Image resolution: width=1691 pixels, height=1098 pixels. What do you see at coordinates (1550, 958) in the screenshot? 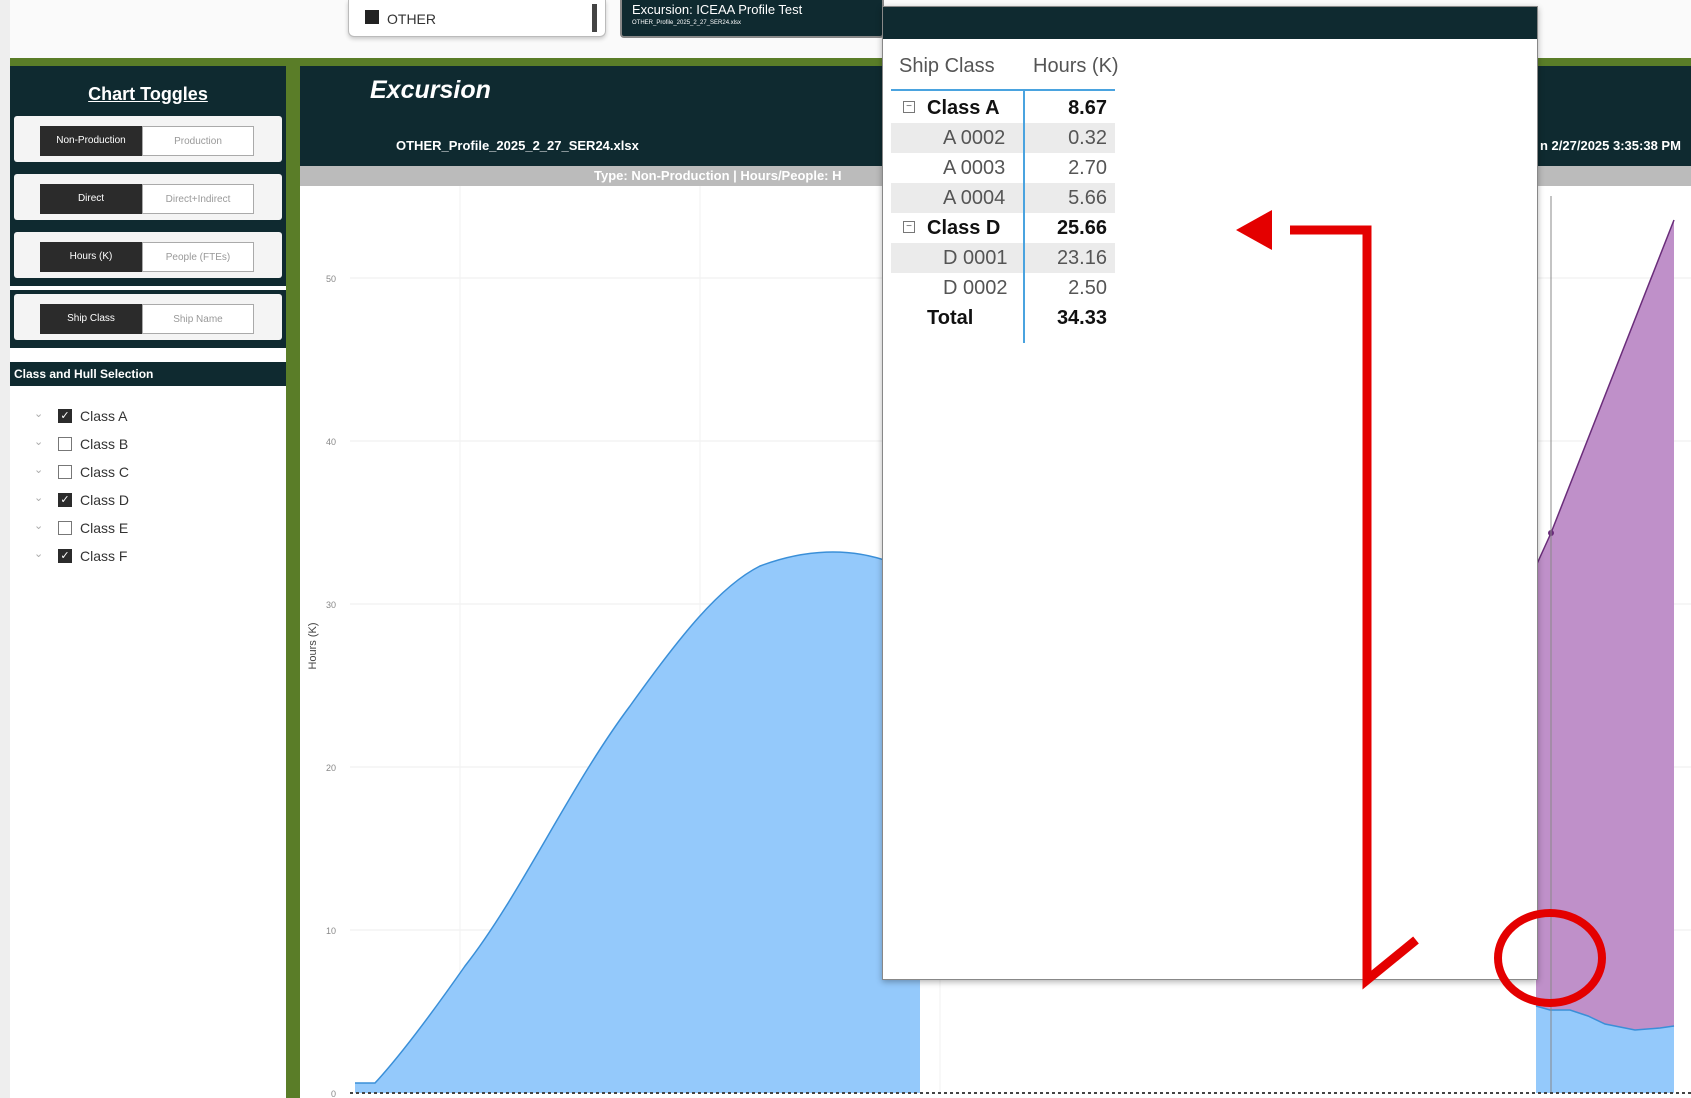
I see `annotation-circle` at bounding box center [1550, 958].